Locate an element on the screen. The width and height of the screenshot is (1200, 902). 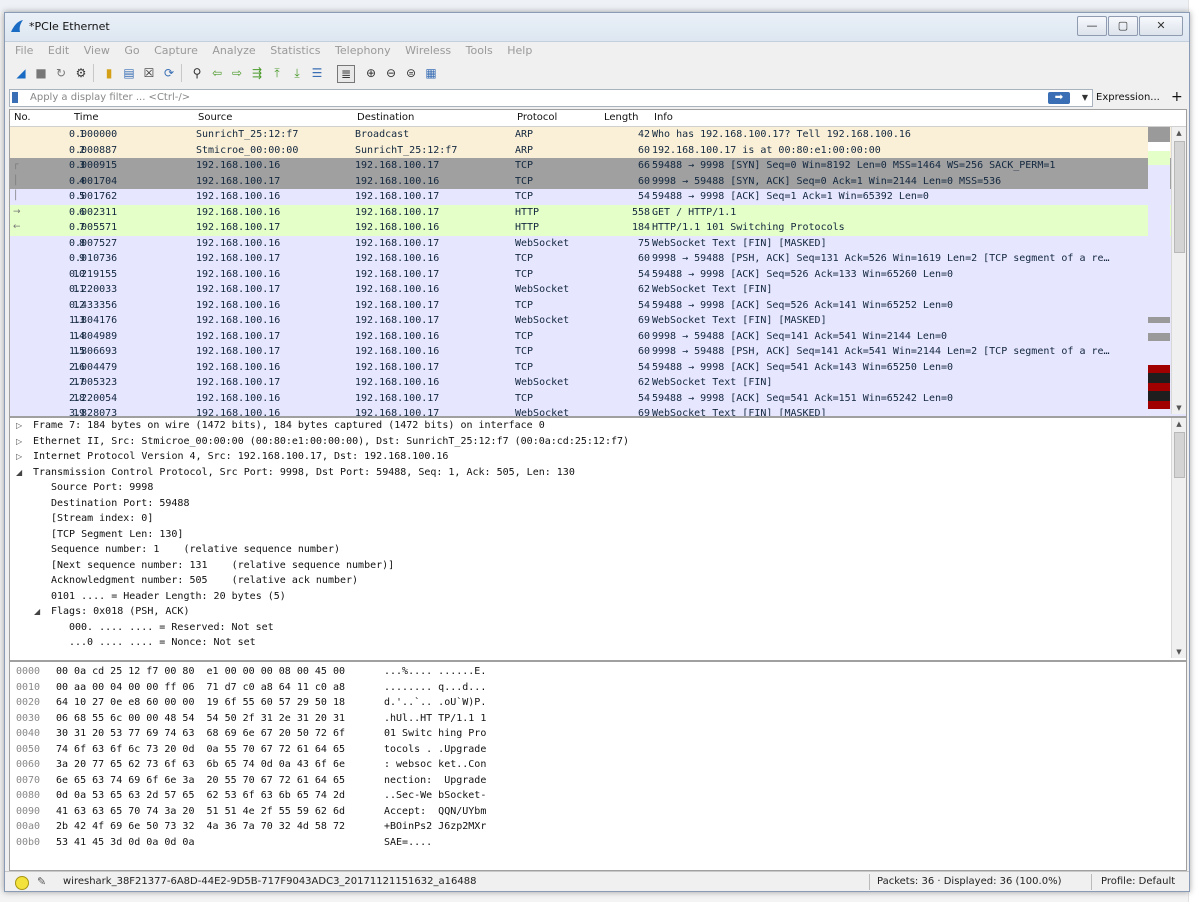
menu-help: Help is located at coordinates (519, 51).